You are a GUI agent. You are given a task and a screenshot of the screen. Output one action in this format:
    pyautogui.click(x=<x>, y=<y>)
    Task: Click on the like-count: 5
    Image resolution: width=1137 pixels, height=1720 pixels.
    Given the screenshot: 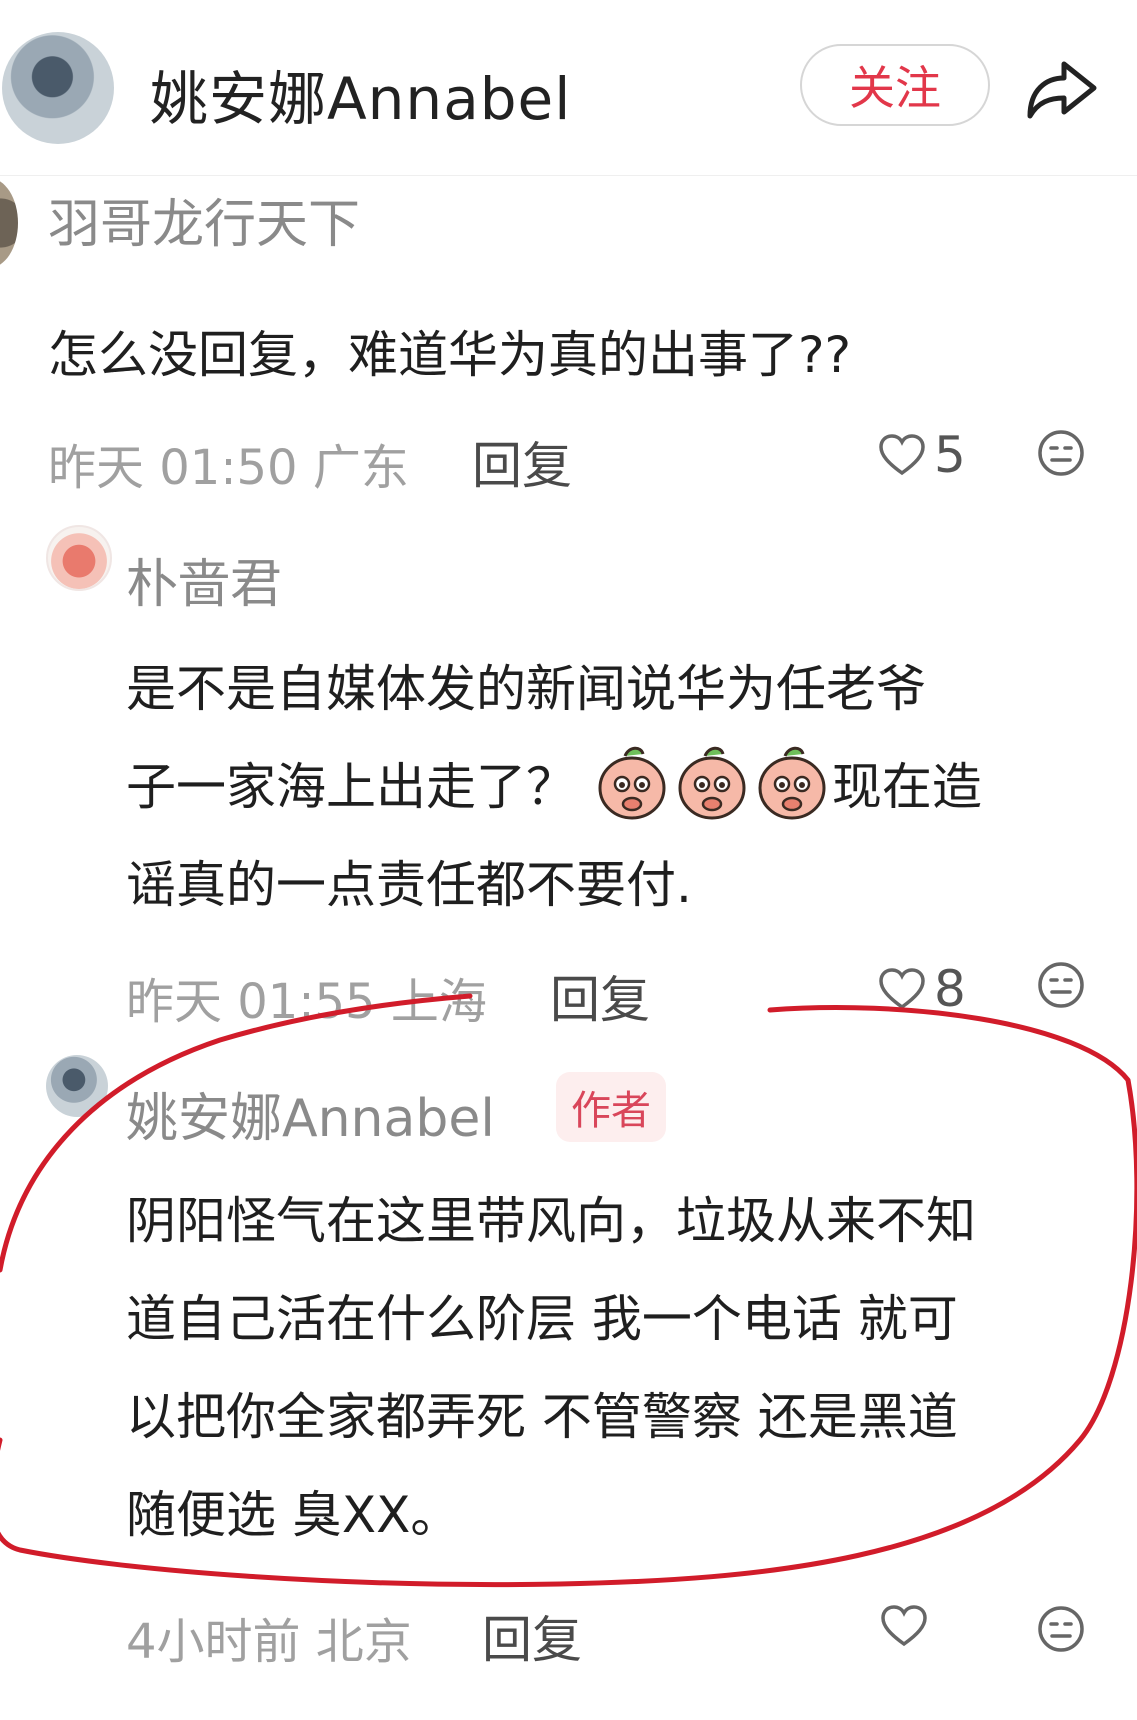 What is the action you would take?
    pyautogui.click(x=950, y=455)
    